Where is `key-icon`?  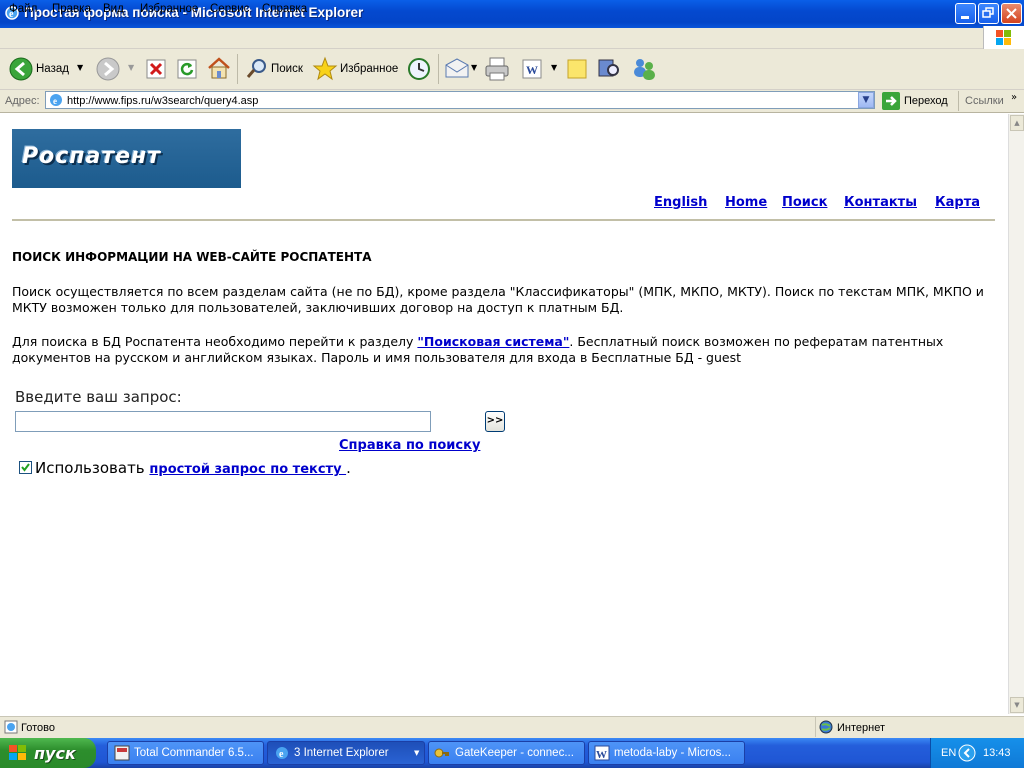 key-icon is located at coordinates (441, 753).